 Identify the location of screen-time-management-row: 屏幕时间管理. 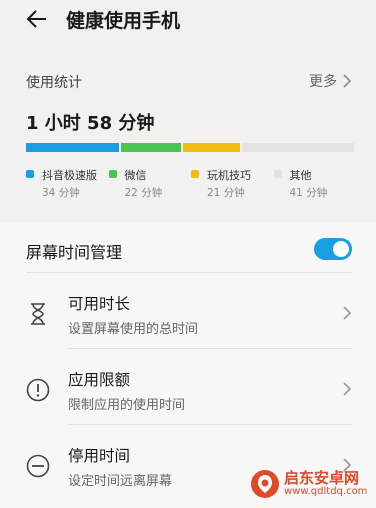
(189, 255).